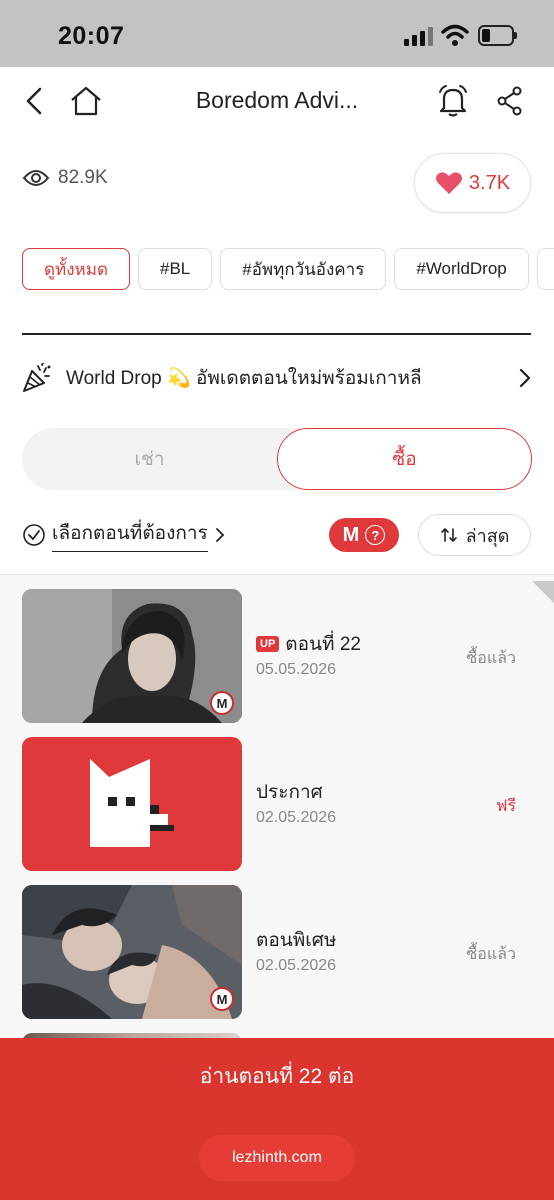  I want to click on url-bar: lezhinth.com, so click(277, 1158).